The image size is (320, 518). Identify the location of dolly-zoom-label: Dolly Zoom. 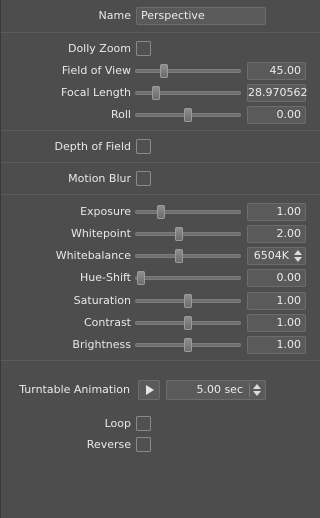
(99, 48).